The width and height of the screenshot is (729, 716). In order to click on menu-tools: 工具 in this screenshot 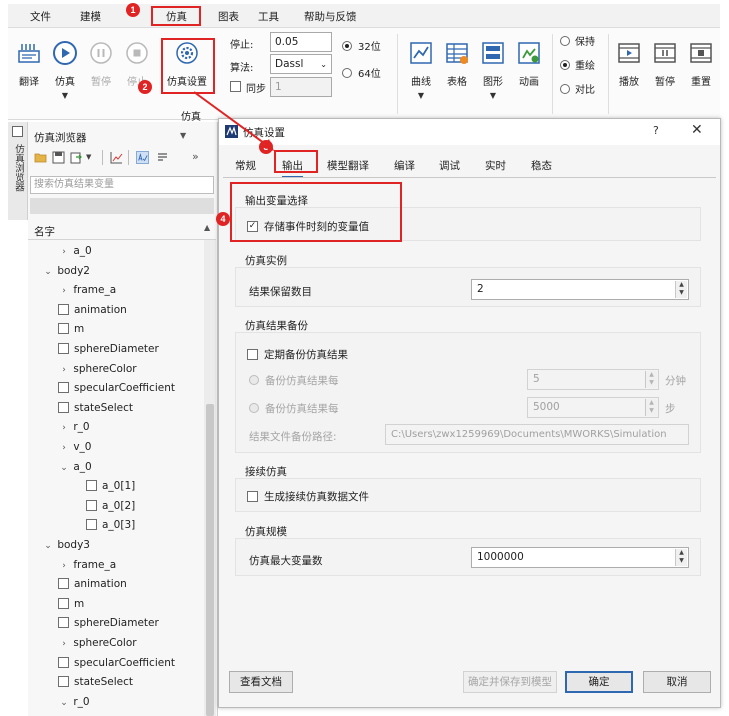, I will do `click(268, 16)`.